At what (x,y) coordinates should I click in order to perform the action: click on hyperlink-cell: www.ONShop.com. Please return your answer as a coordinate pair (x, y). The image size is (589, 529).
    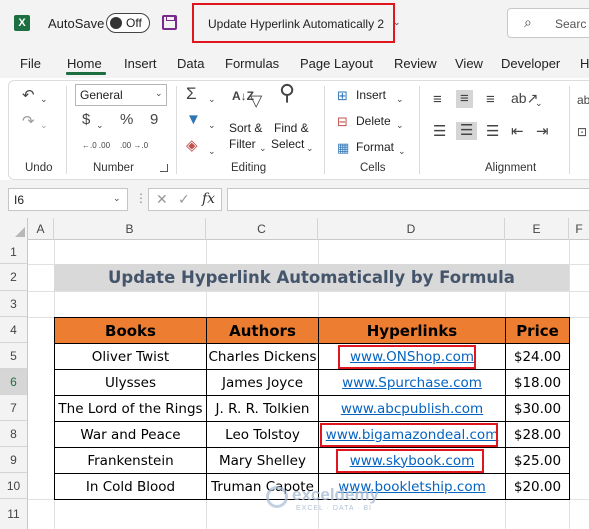
    Looking at the image, I should click on (412, 356).